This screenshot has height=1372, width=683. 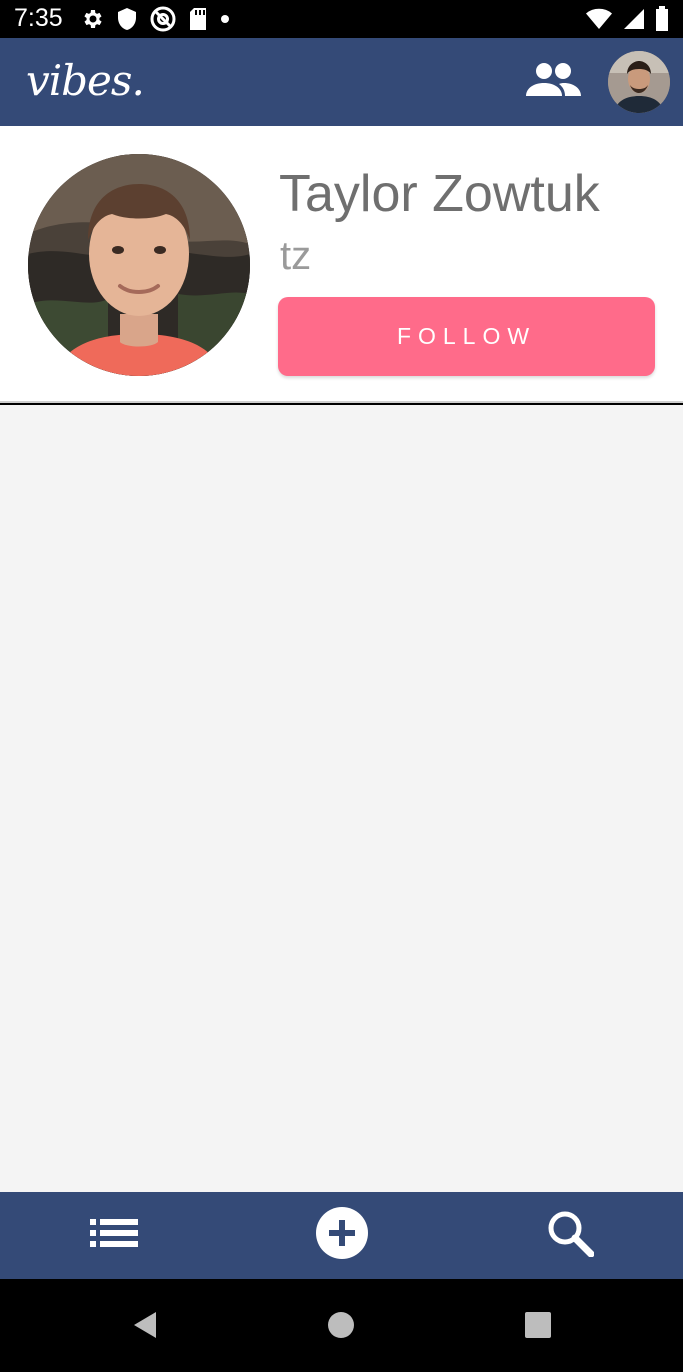 I want to click on status-bar: 7:35, so click(x=341, y=19).